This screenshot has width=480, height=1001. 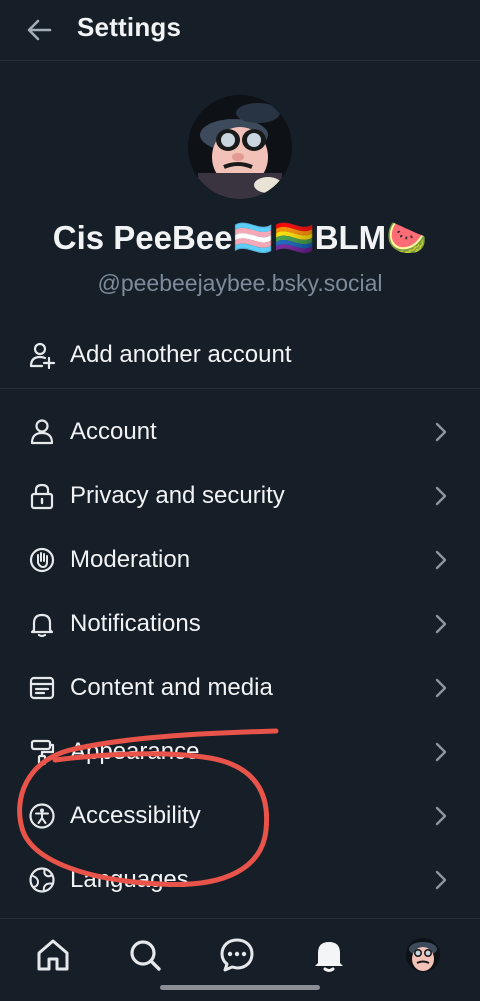 I want to click on add-account-button: Add another account, so click(x=240, y=355).